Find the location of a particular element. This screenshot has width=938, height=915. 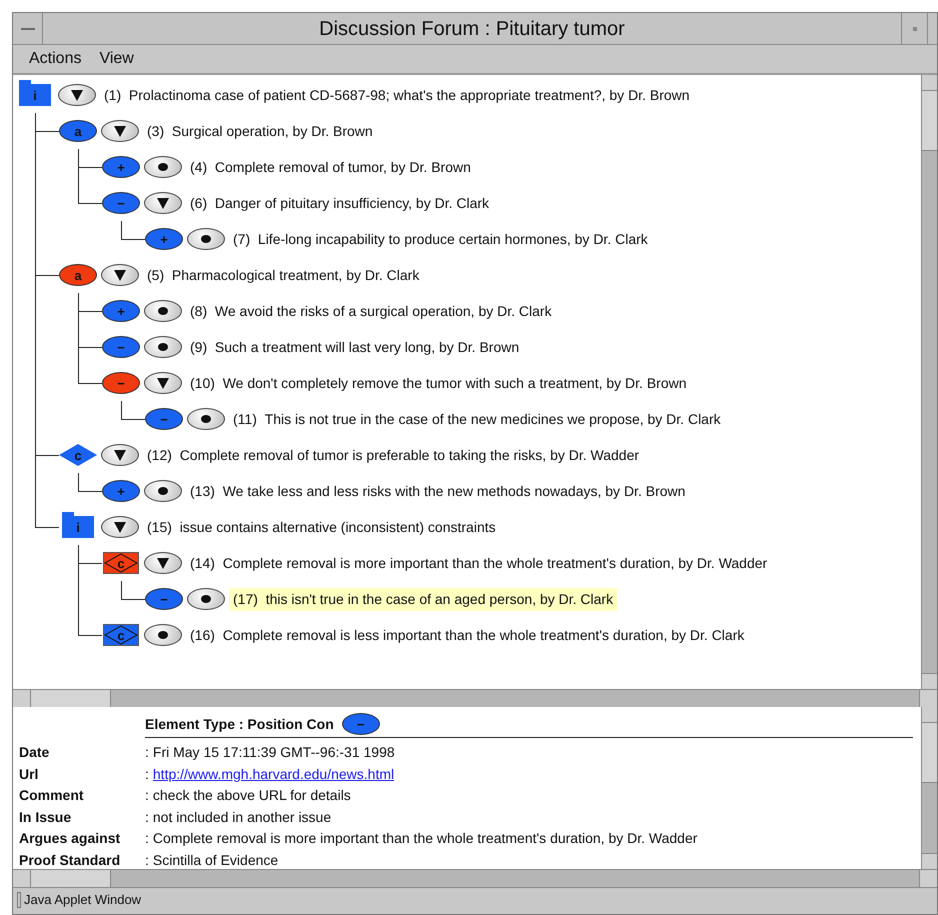

argument-text: (4) Complete removal of tumor, by Dr. Brown is located at coordinates (330, 167).